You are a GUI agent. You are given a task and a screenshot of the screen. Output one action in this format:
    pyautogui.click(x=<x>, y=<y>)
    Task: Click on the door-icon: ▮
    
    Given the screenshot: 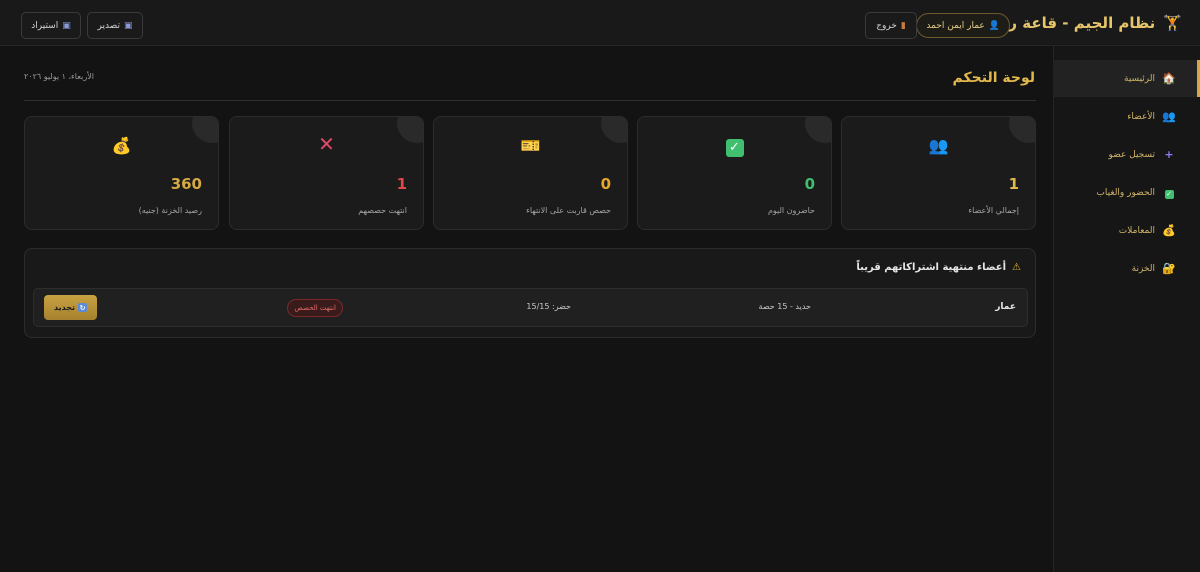 What is the action you would take?
    pyautogui.click(x=903, y=25)
    